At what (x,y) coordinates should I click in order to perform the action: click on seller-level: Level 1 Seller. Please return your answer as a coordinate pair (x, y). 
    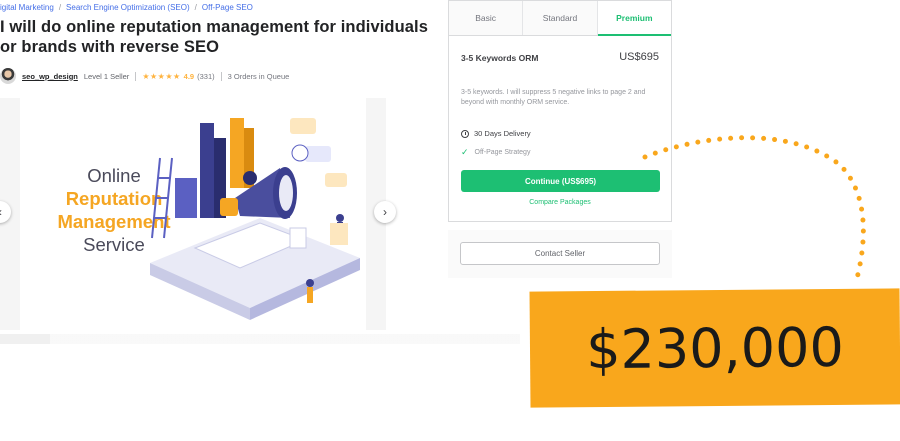
    Looking at the image, I should click on (110, 76).